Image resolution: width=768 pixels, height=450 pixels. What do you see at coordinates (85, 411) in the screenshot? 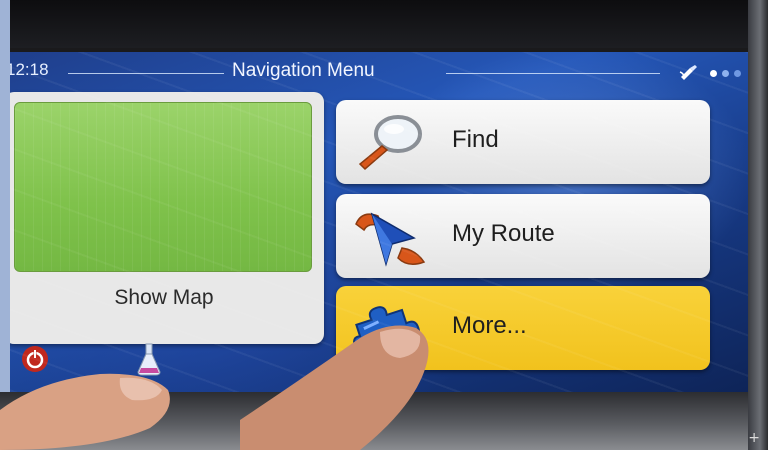
I see `left-finger-photo` at bounding box center [85, 411].